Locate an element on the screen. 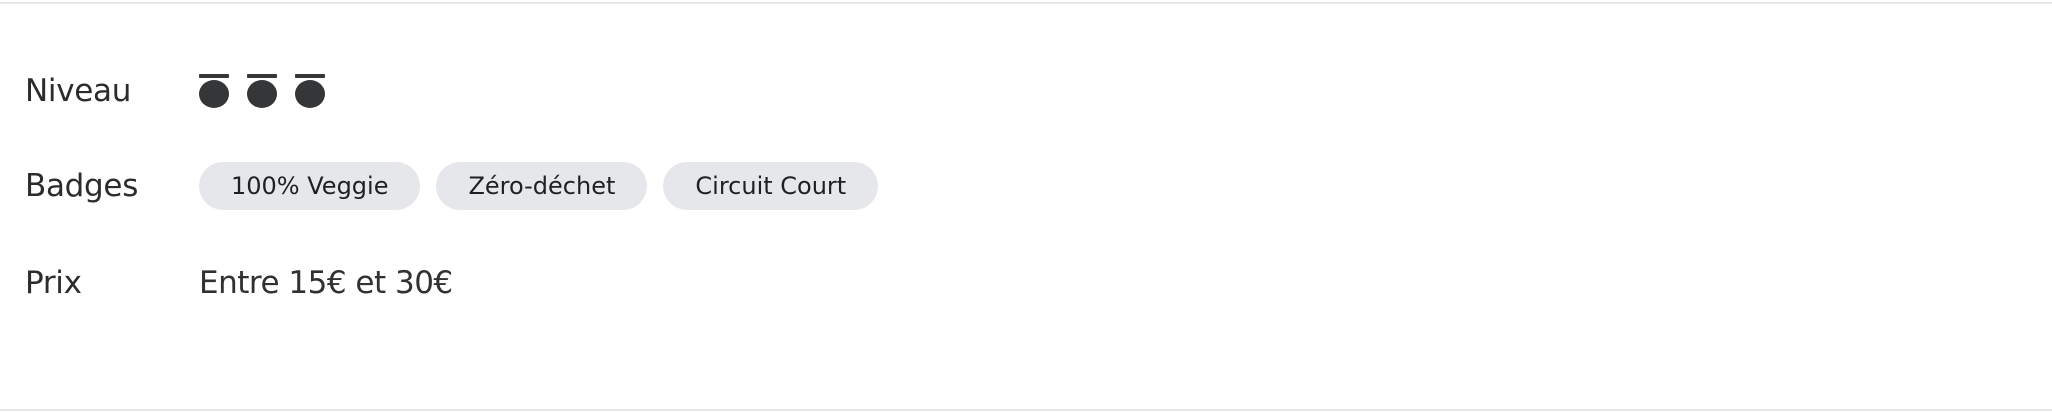 This screenshot has height=412, width=2052. badge-veggie: 100% Veggie is located at coordinates (310, 186).